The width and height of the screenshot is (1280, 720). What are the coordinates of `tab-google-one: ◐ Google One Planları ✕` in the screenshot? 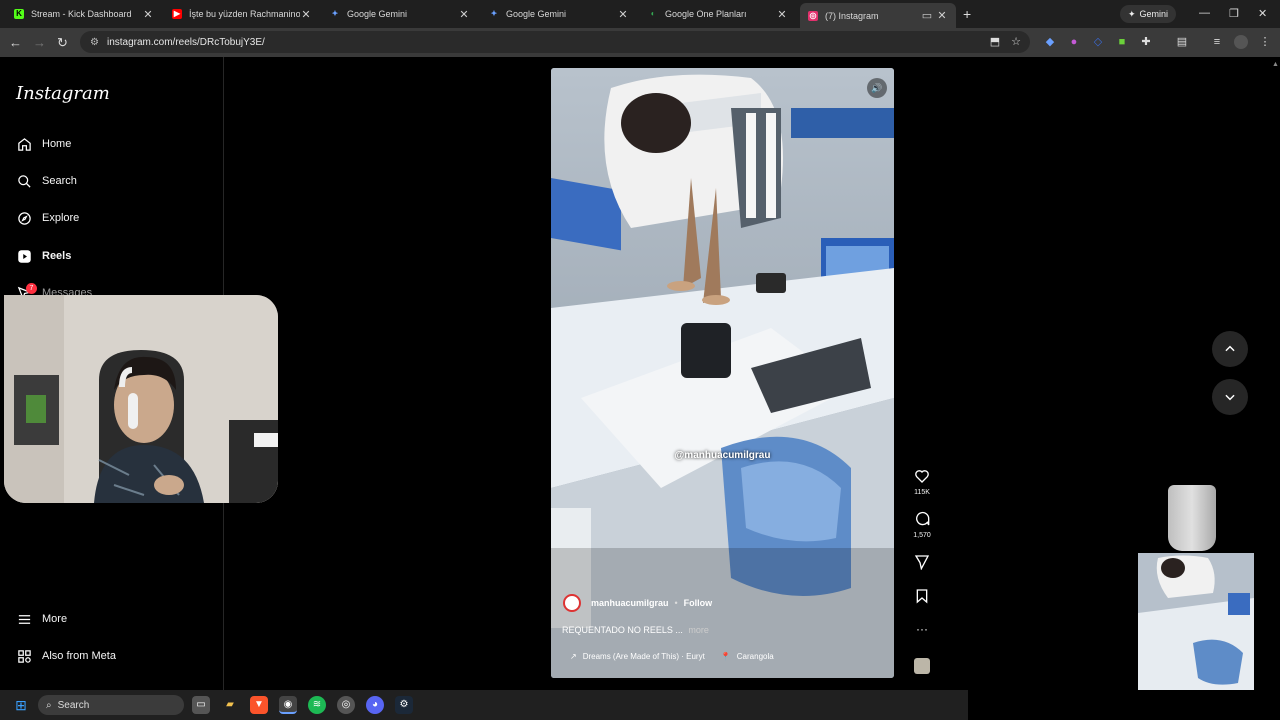 It's located at (718, 14).